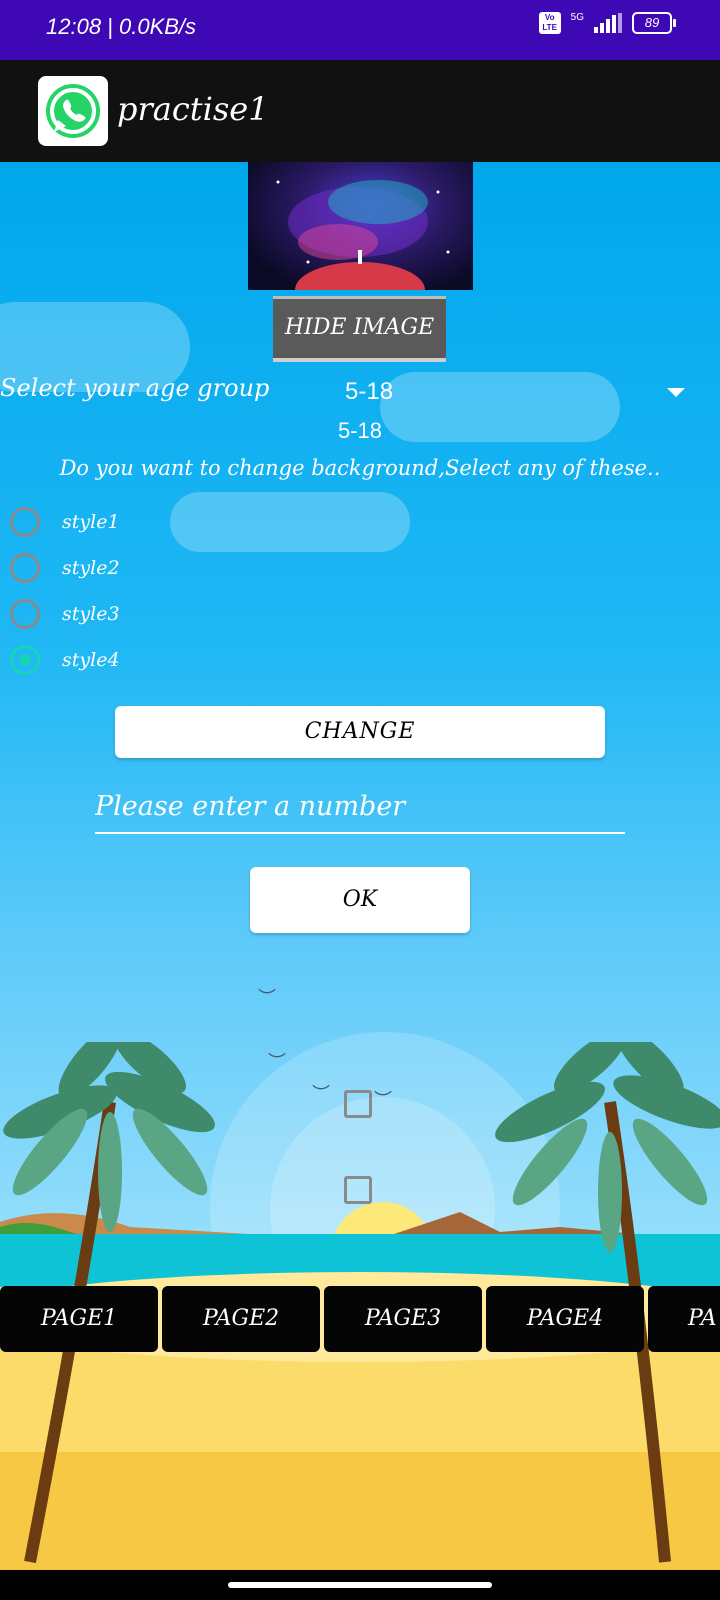  I want to click on radio-label: style1, so click(91, 522).